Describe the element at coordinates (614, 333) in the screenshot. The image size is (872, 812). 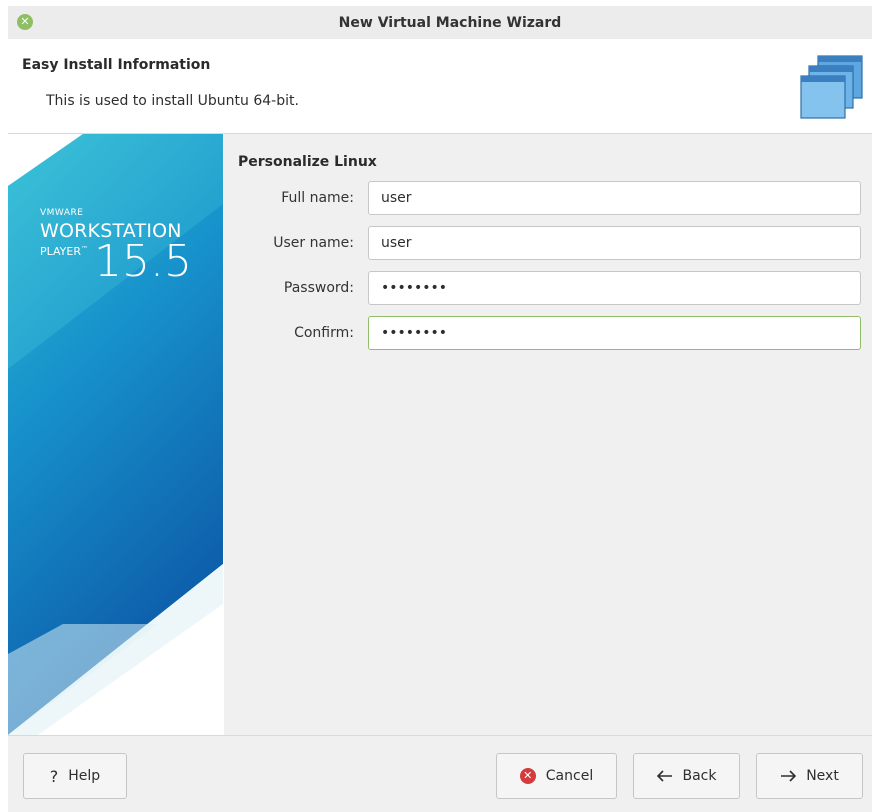
I see `confirm-password-input` at that location.